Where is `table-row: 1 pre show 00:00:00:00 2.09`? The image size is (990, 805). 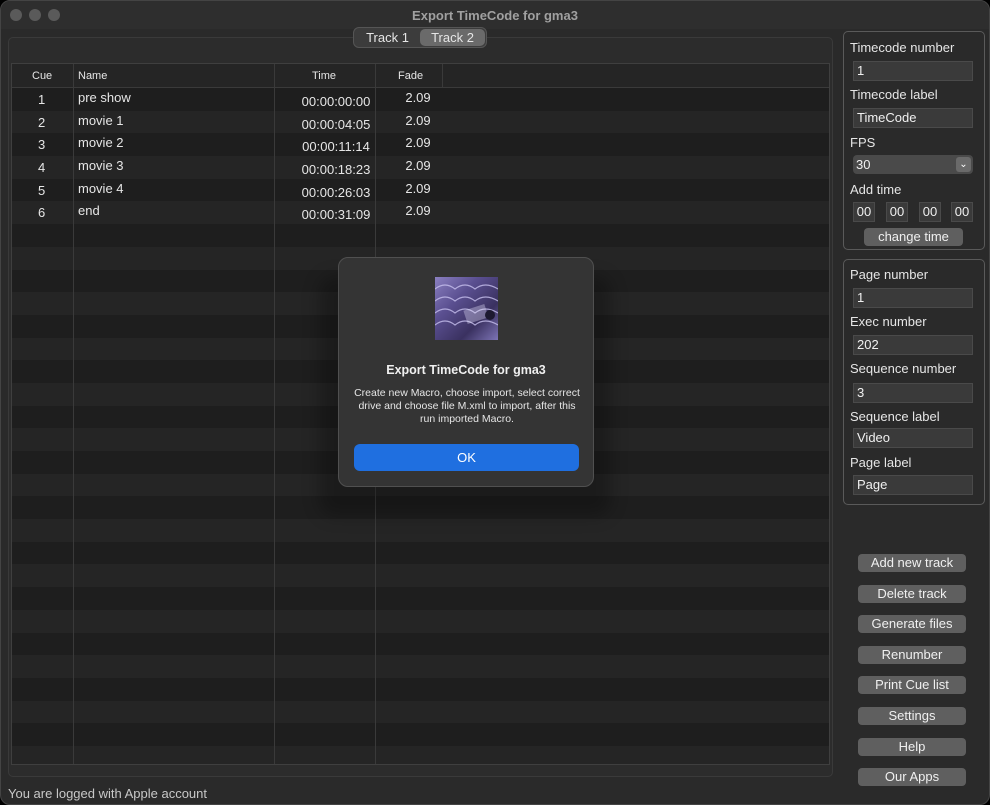 table-row: 1 pre show 00:00:00:00 2.09 is located at coordinates (420, 99).